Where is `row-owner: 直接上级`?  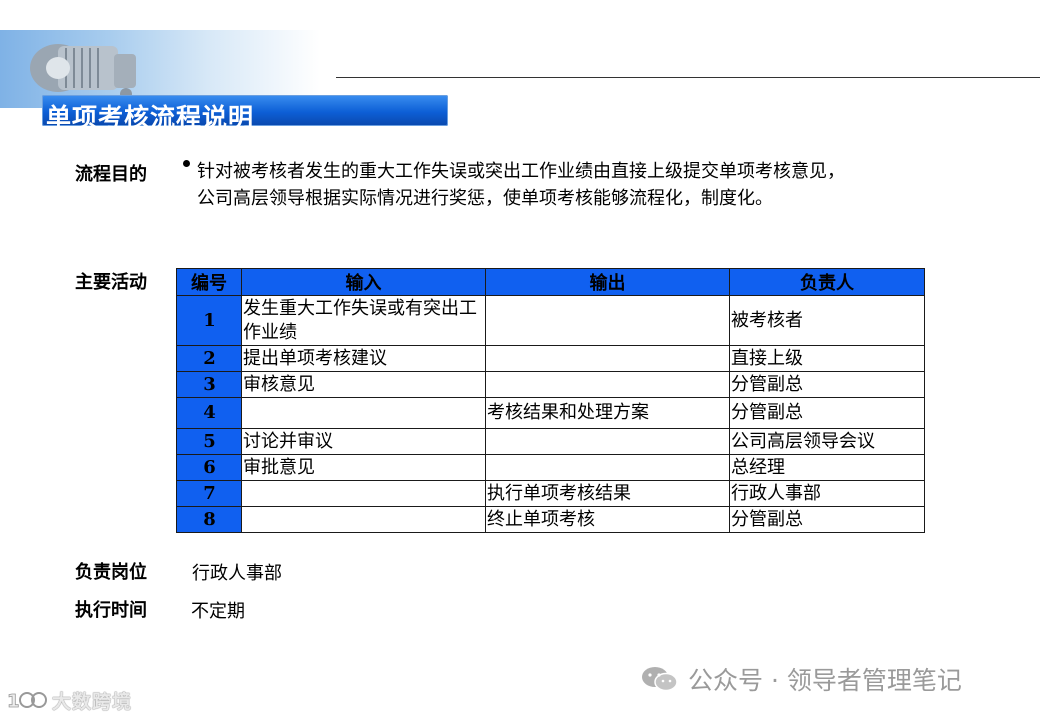
row-owner: 直接上级 is located at coordinates (827, 358).